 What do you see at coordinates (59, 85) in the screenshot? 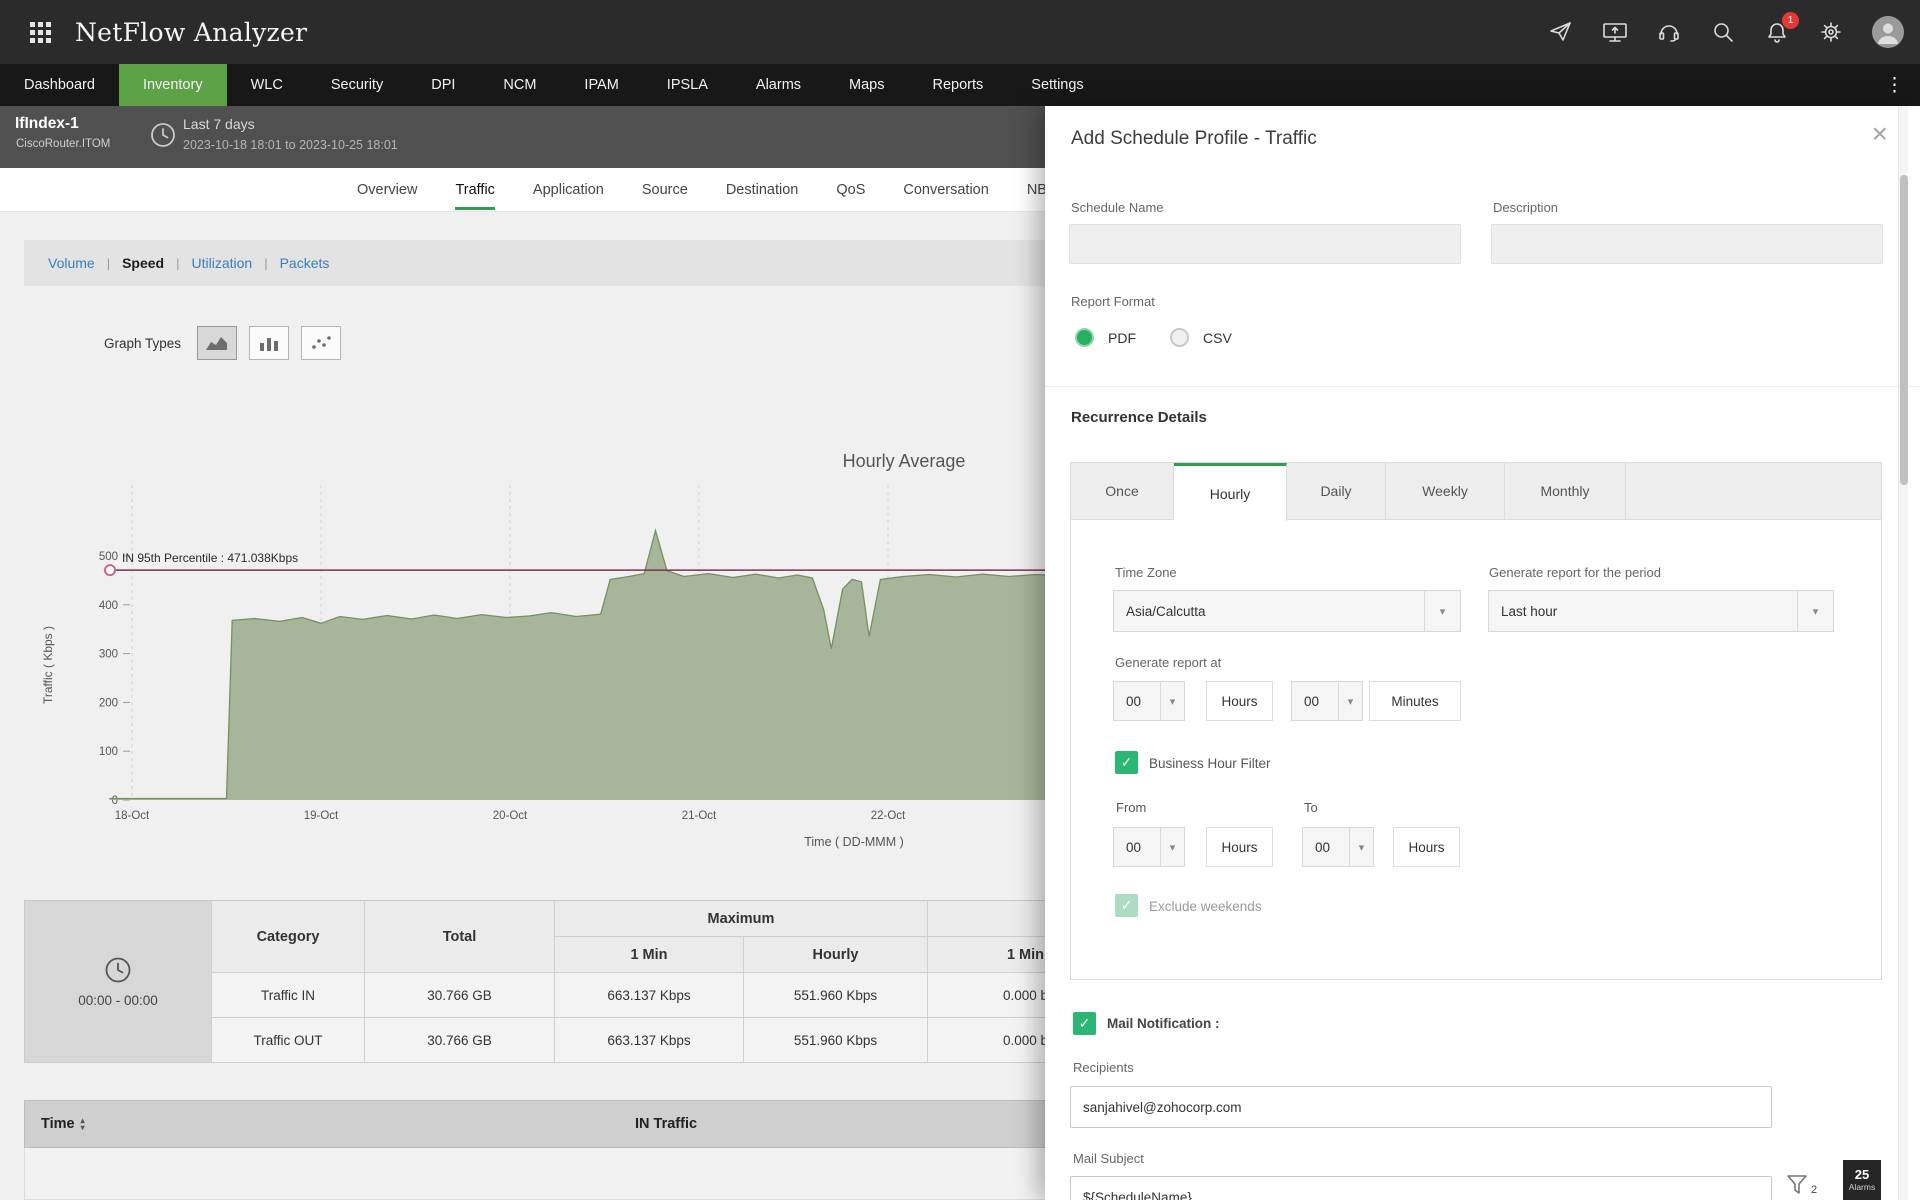
I see `nav-item-dashboard: Dashboard` at bounding box center [59, 85].